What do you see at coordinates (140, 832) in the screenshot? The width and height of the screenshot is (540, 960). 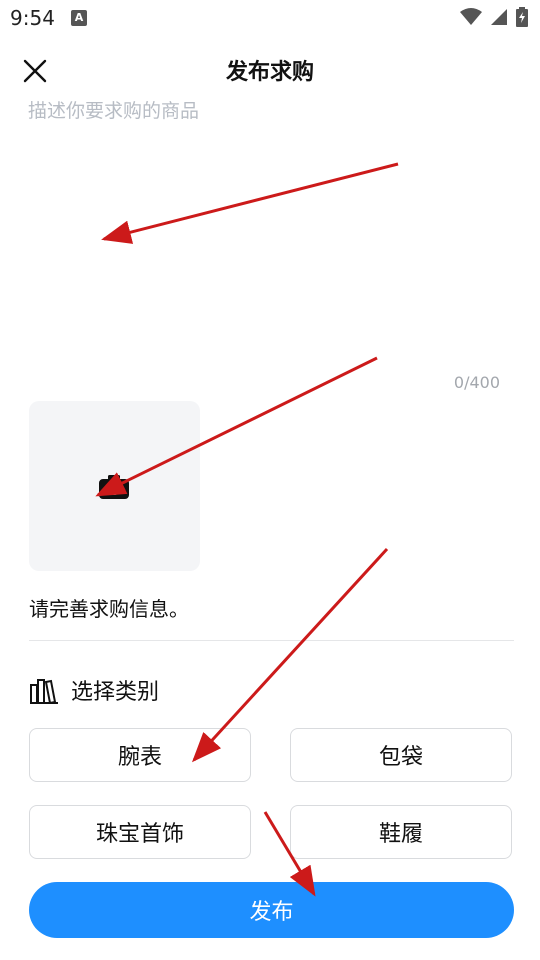 I see `category-jewelry-button: 珠宝首饰` at bounding box center [140, 832].